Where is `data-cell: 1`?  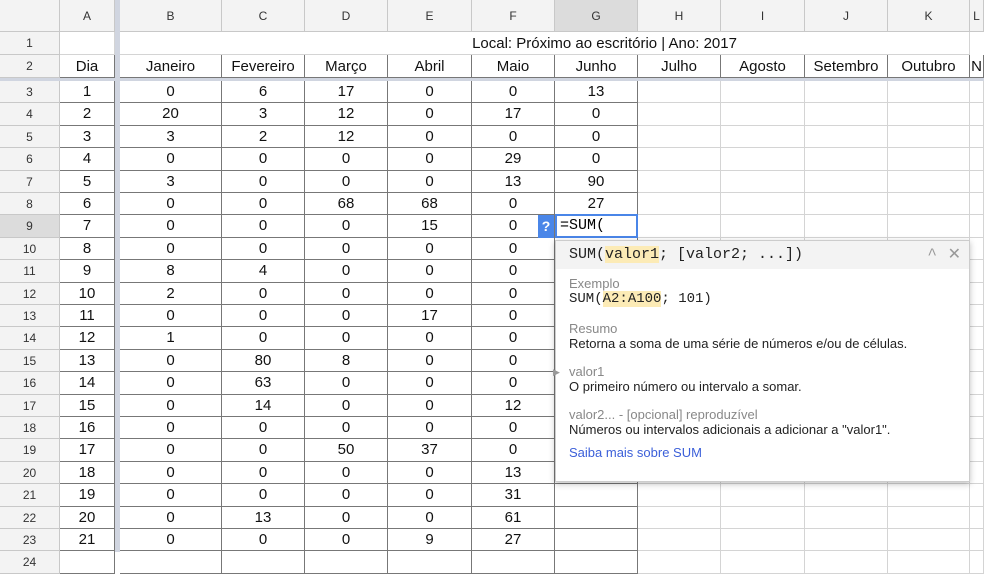 data-cell: 1 is located at coordinates (87, 92).